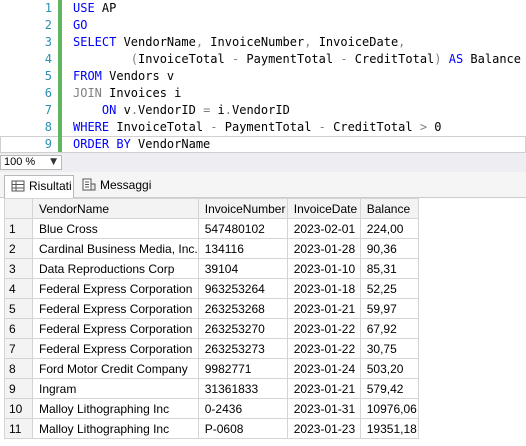 This screenshot has width=526, height=446. What do you see at coordinates (323, 208) in the screenshot?
I see `column-header-invoicedate: InvoiceDate` at bounding box center [323, 208].